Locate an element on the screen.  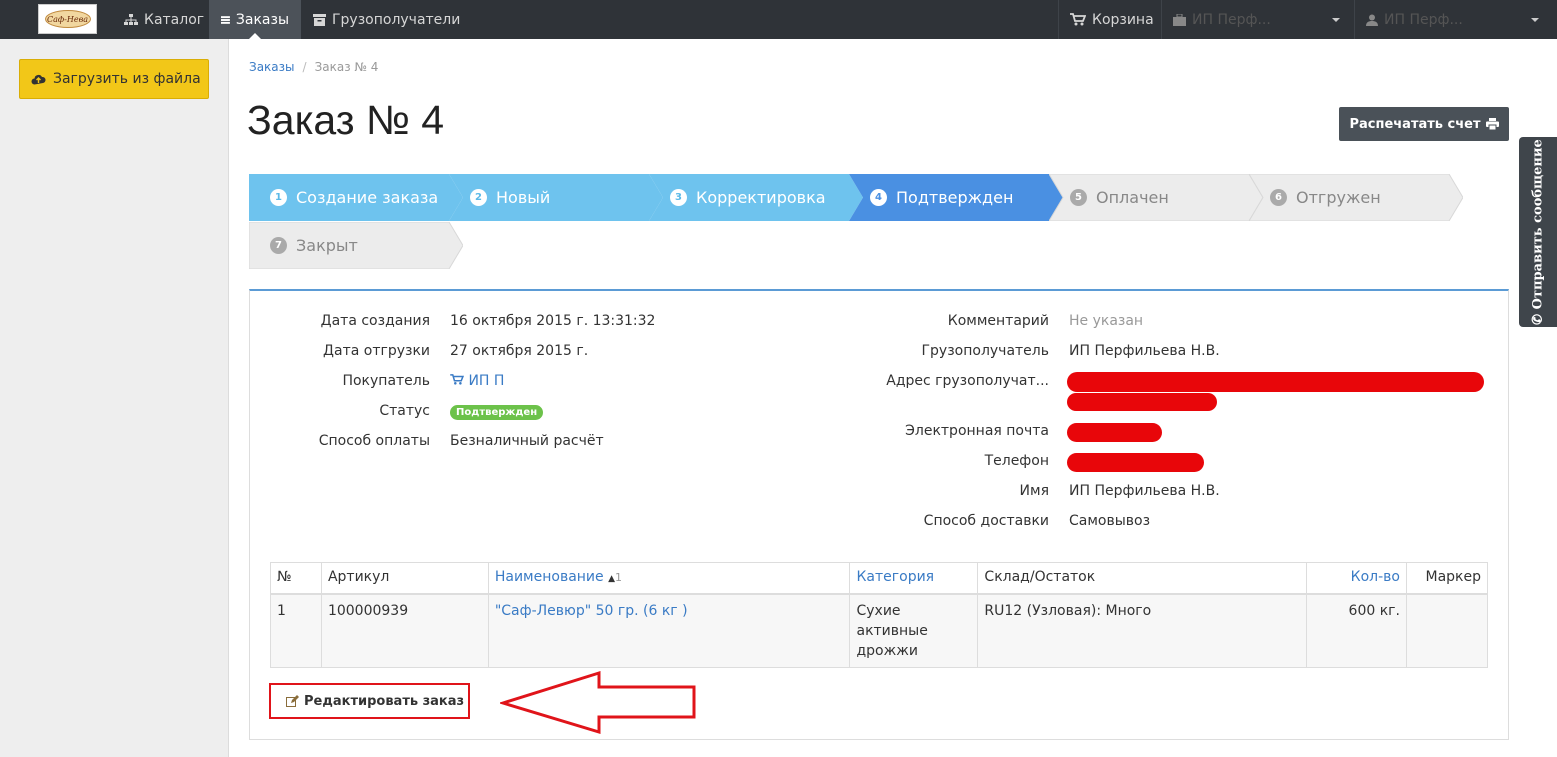
send-message-tab: ✆ Отправить сообщение is located at coordinates (1538, 232).